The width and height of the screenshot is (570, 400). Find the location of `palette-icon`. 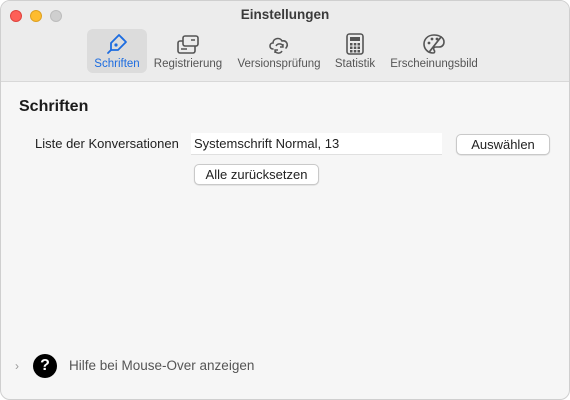

palette-icon is located at coordinates (434, 44).